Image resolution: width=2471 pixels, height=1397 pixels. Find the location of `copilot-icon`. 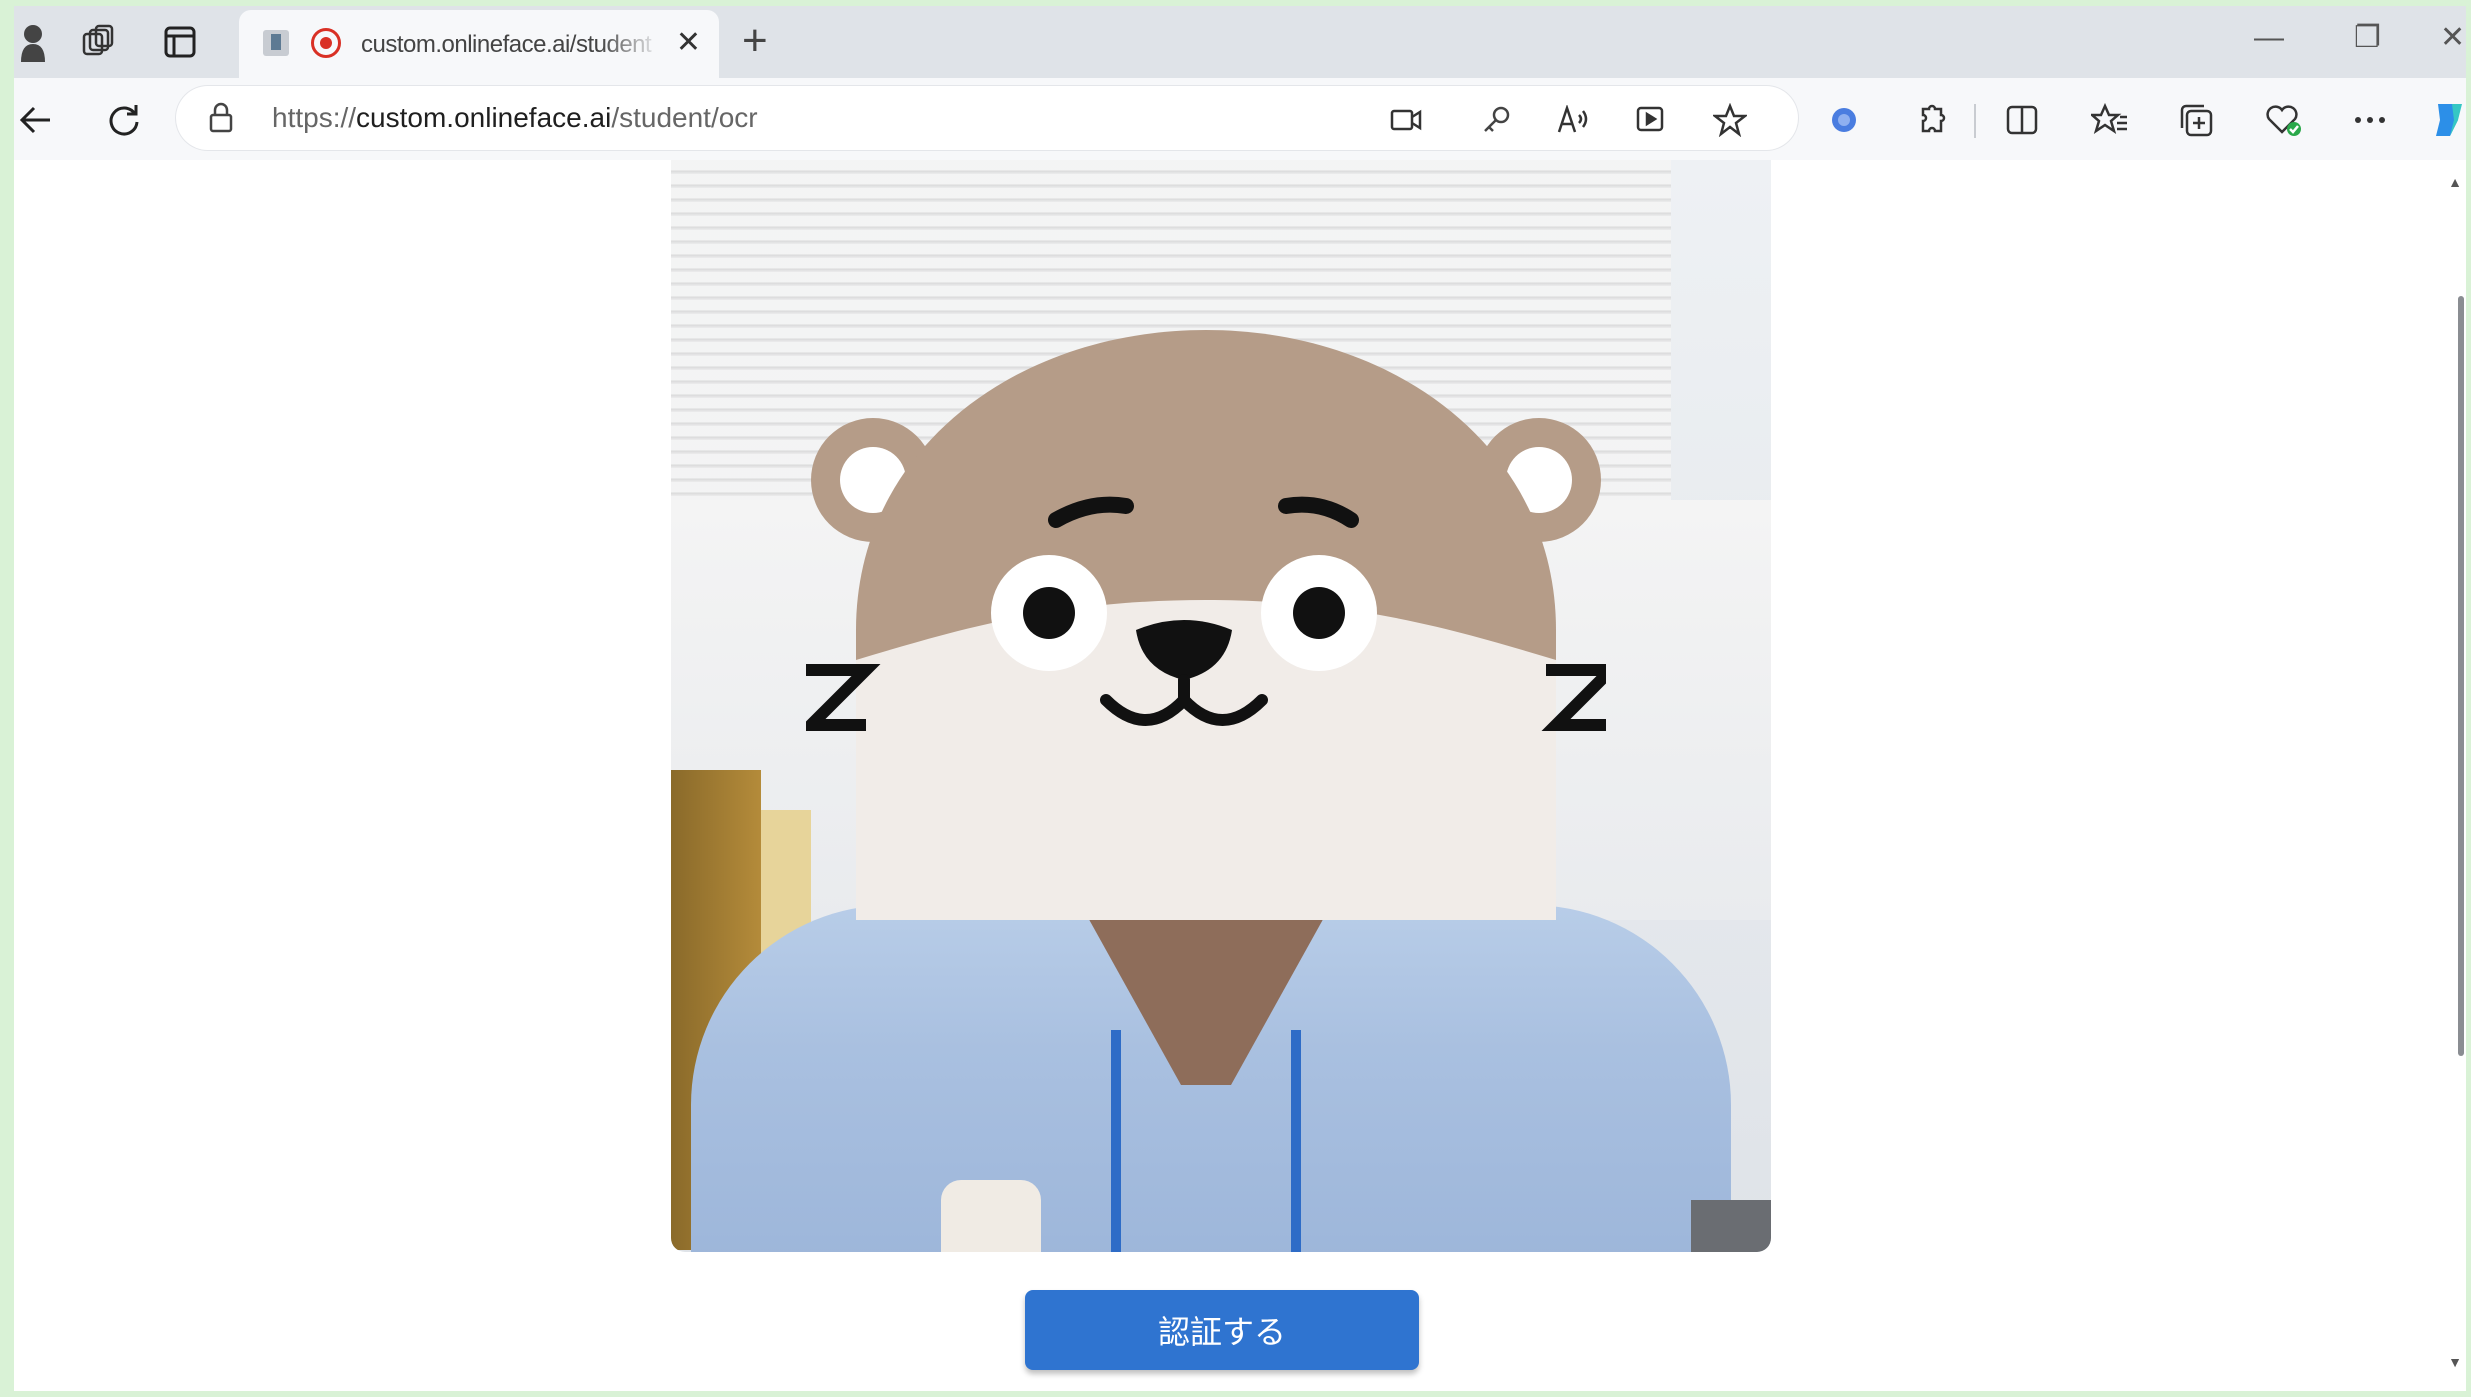

copilot-icon is located at coordinates (2446, 120).